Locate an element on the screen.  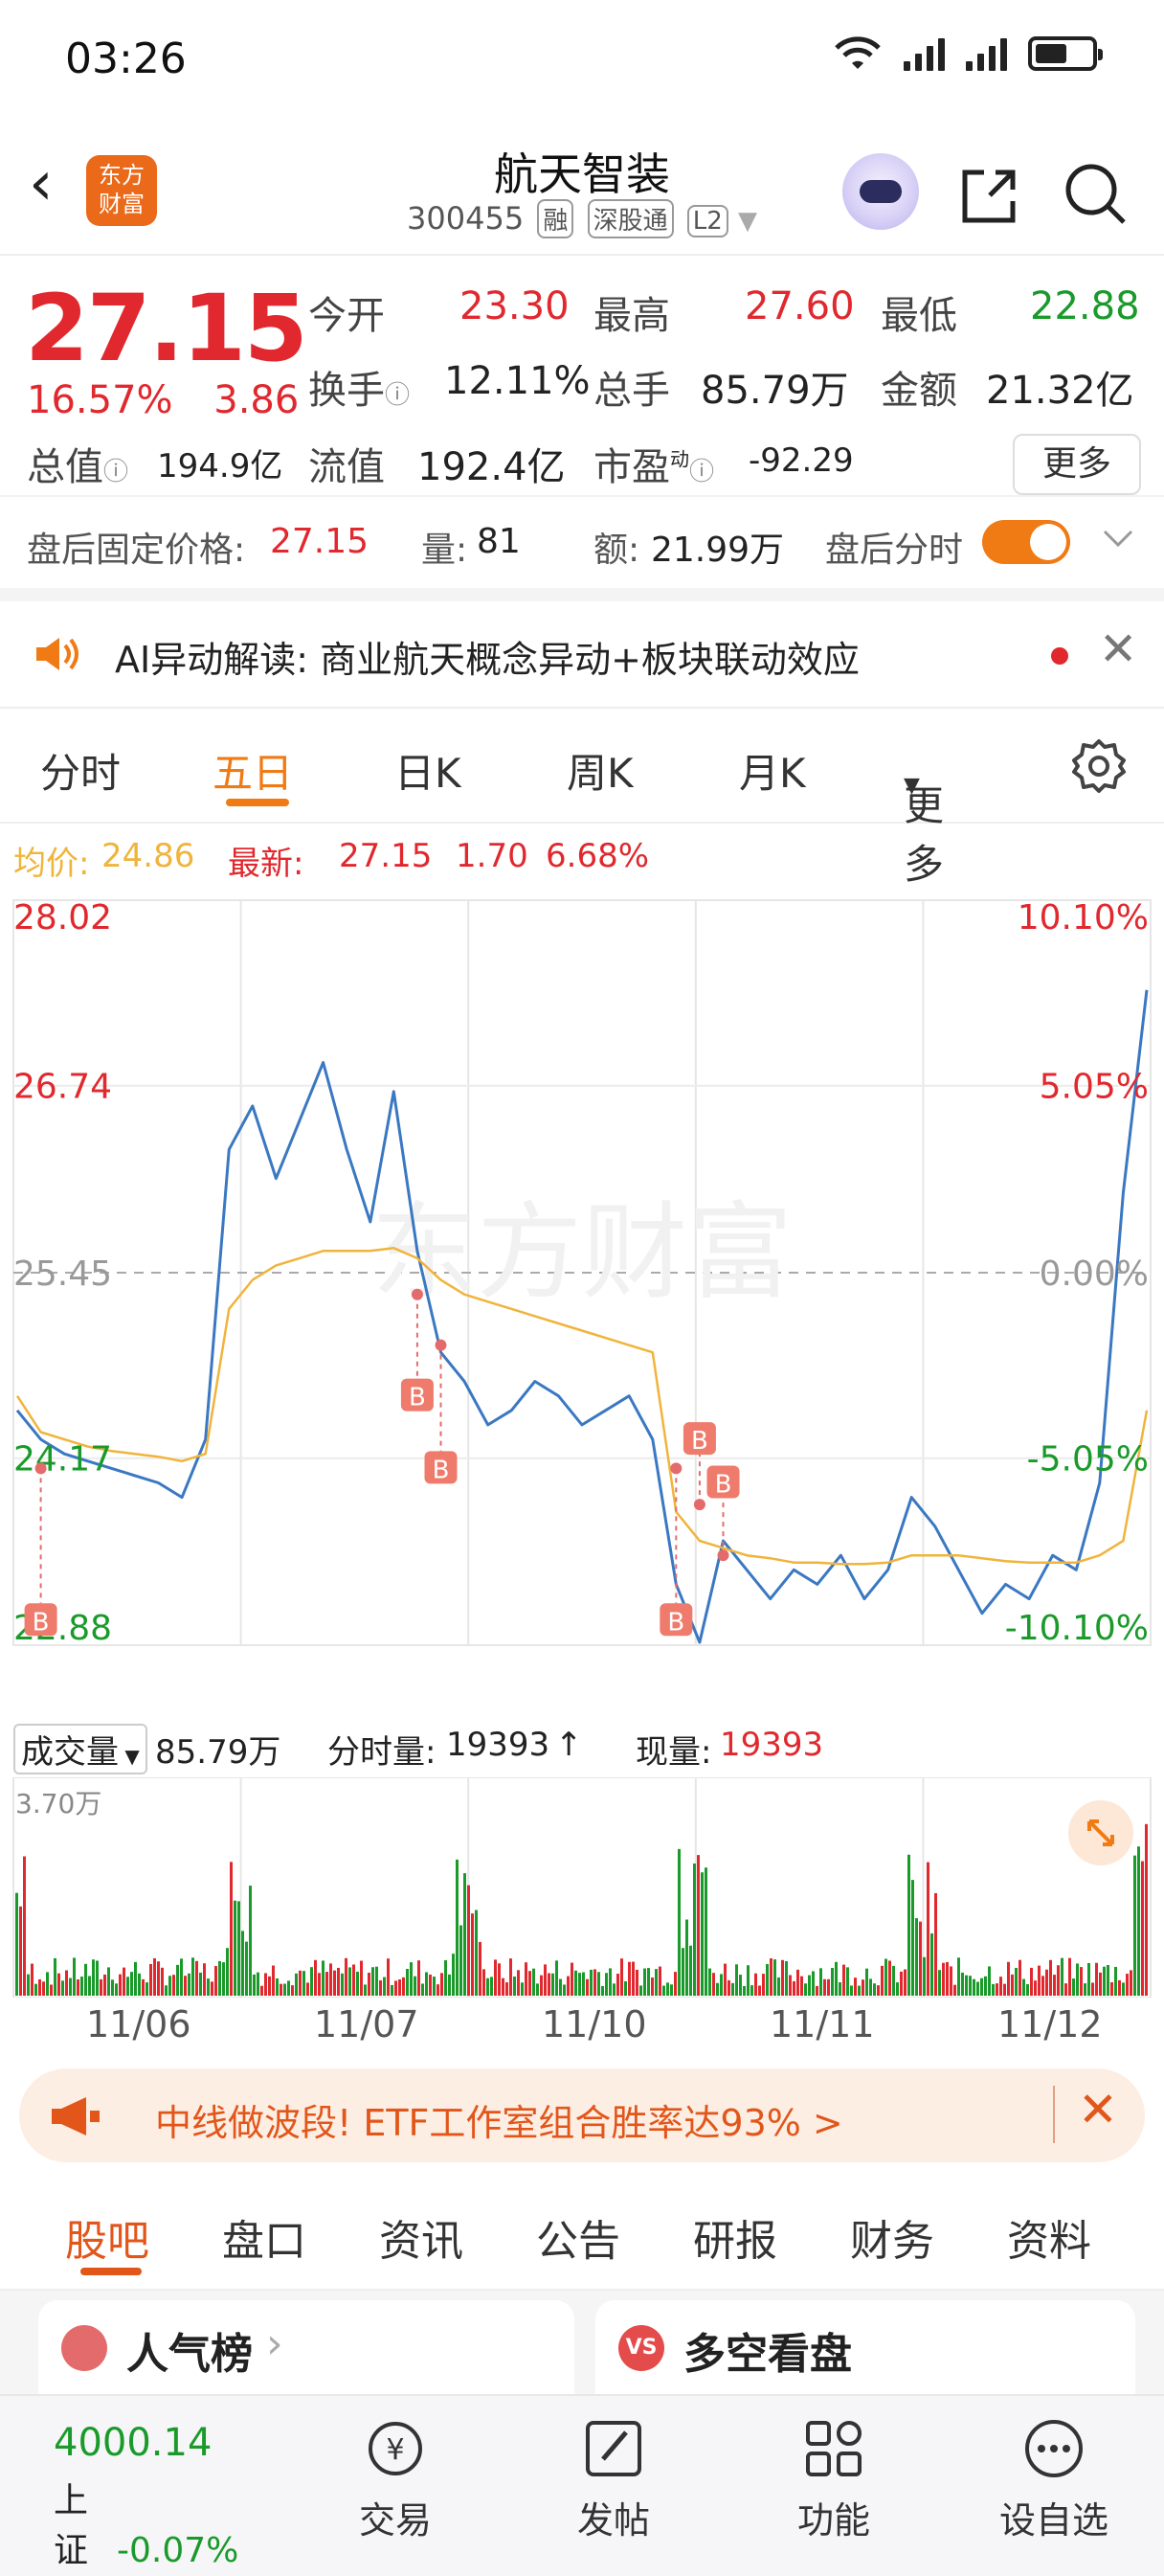
volume-value: 85.79万 is located at coordinates (775, 391).